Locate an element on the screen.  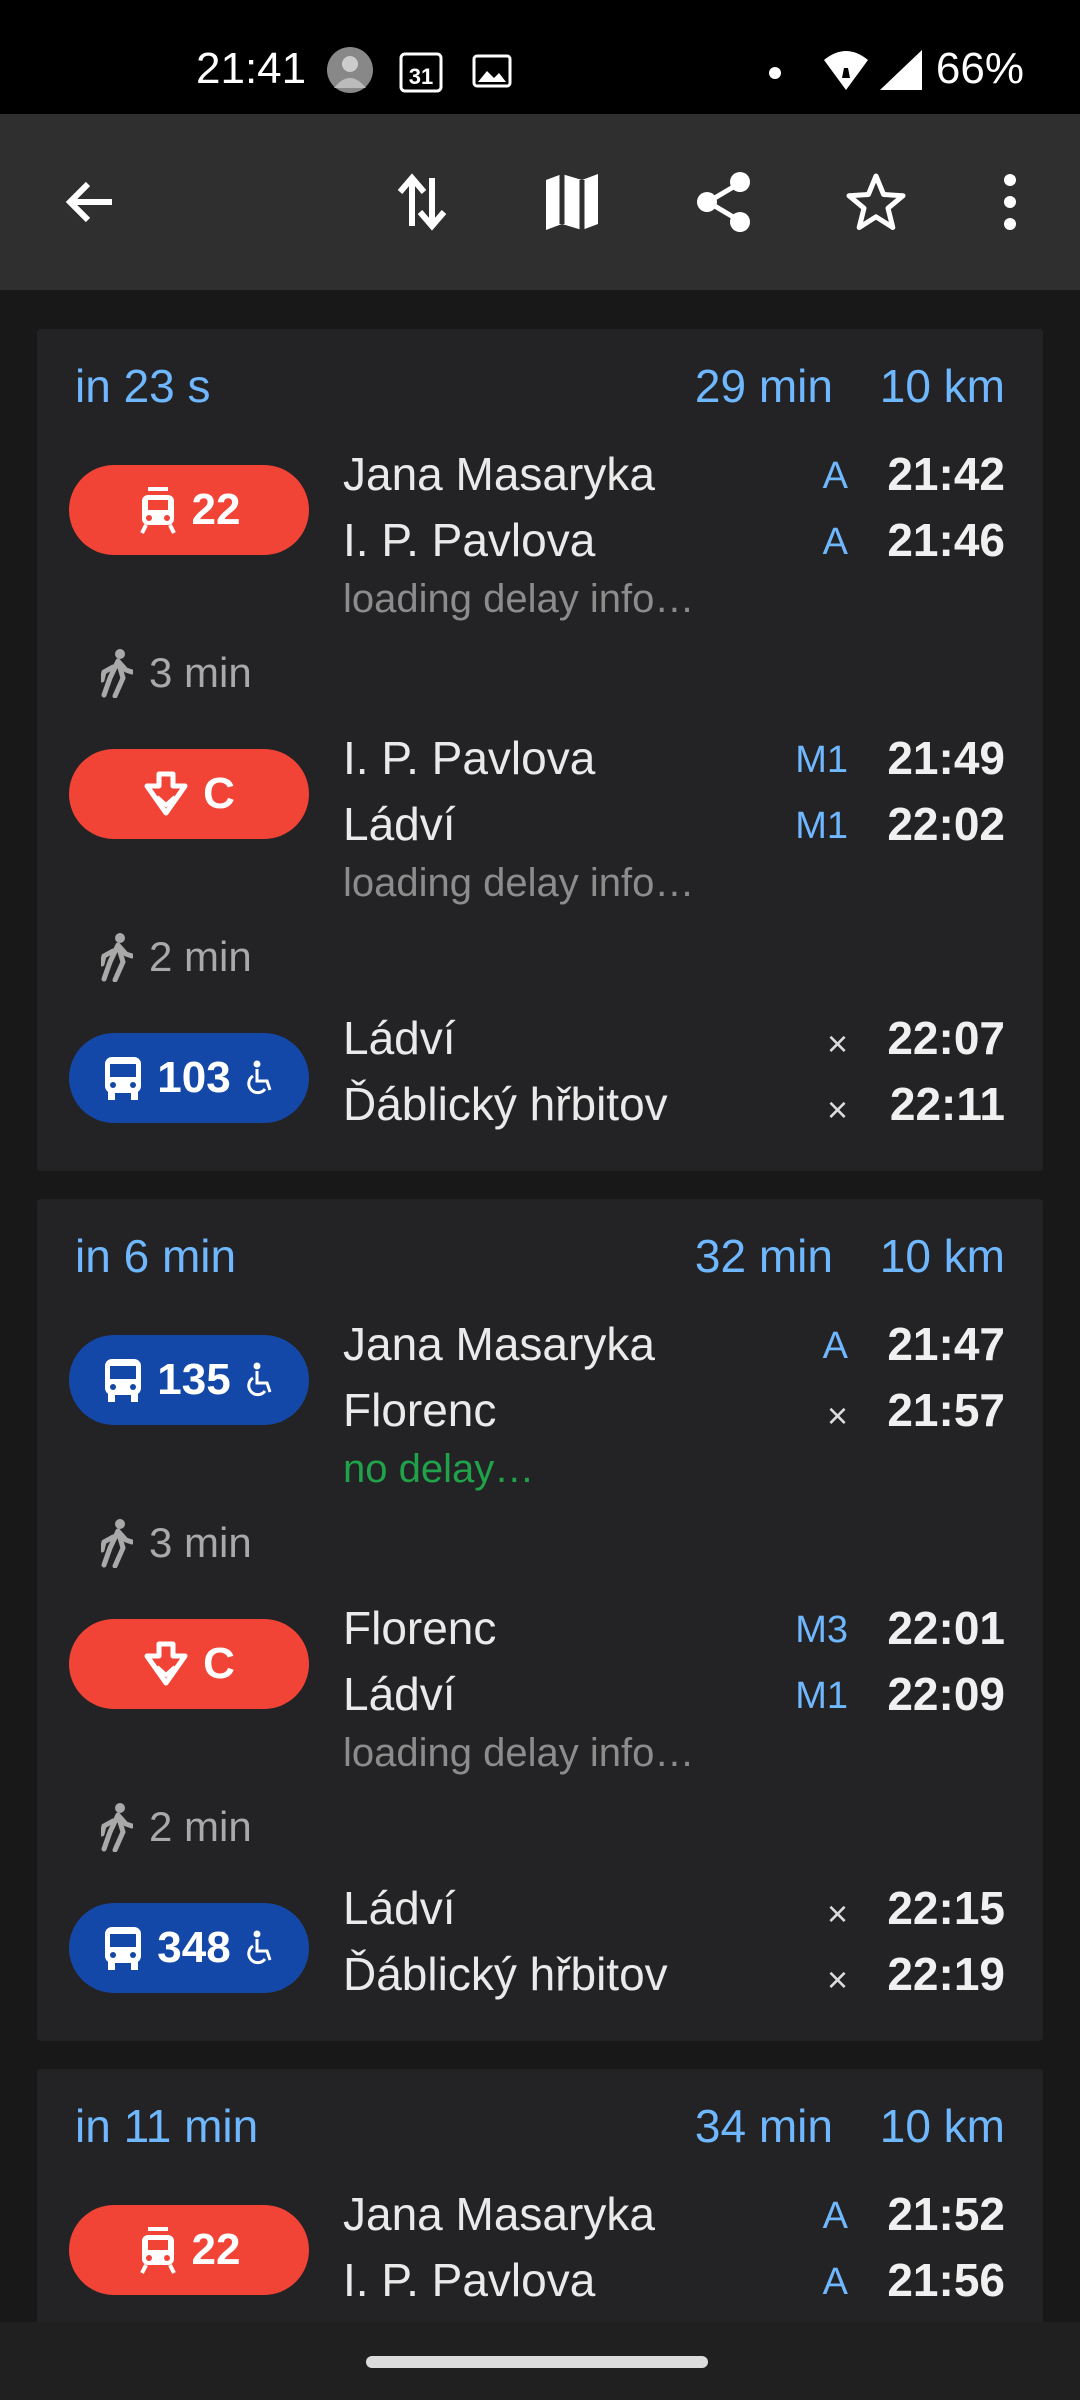
line-number: C is located at coordinates (219, 1663).